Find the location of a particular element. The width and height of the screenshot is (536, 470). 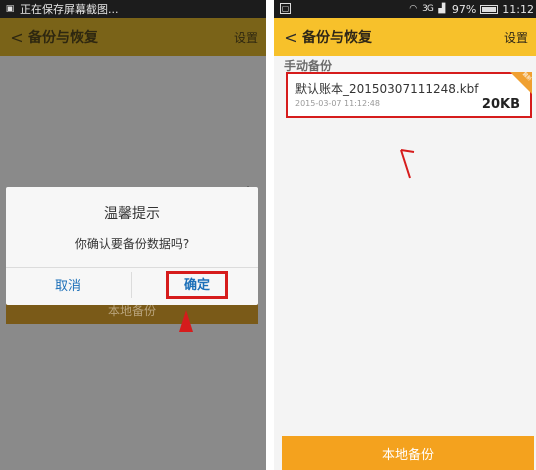

status-bar: ▢ ◠ 3G ▟ 97% 11:12 is located at coordinates (405, 9).